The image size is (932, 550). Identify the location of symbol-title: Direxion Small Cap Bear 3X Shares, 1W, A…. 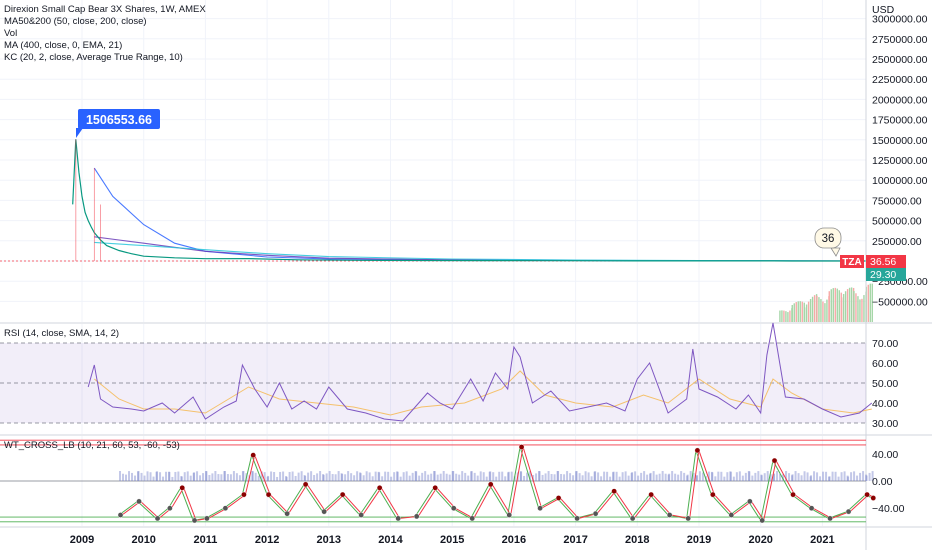
(105, 10).